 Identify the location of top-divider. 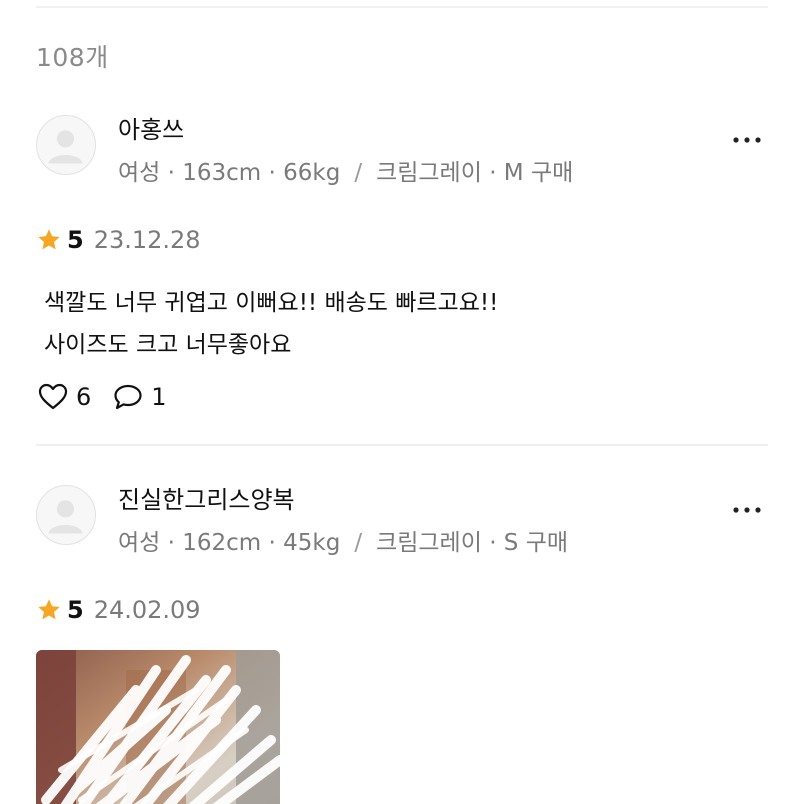
(402, 7).